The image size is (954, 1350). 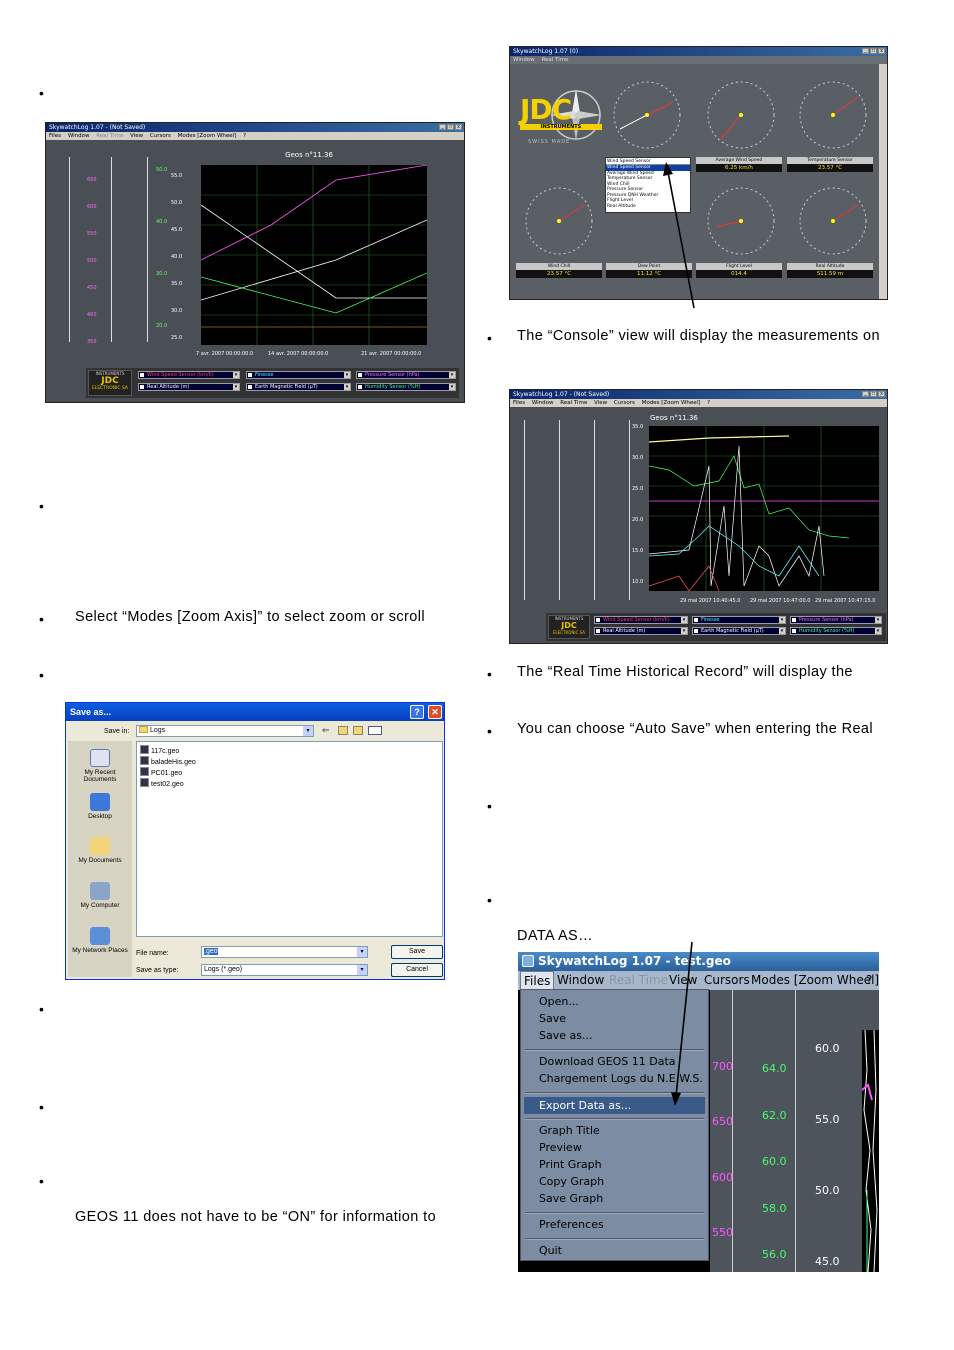 I want to click on file-item: test02.geo, so click(x=162, y=784).